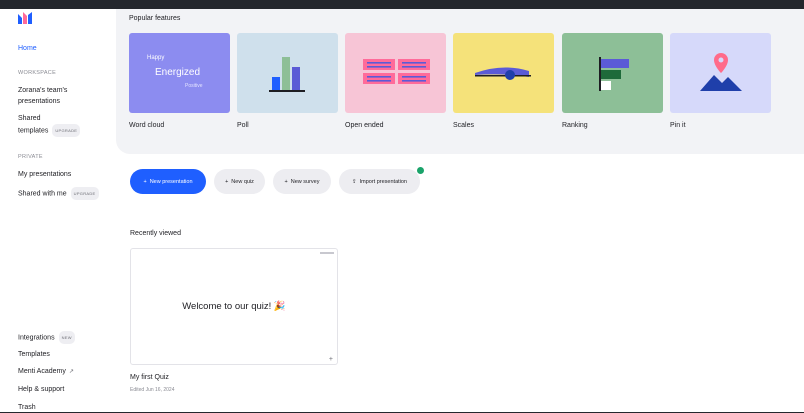 The height and width of the screenshot is (413, 804). I want to click on feature-card-scales, so click(503, 73).